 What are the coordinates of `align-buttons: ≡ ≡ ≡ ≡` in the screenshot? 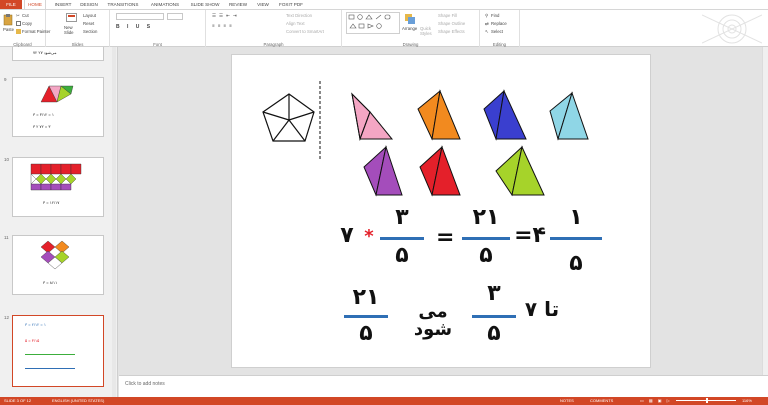 It's located at (222, 25).